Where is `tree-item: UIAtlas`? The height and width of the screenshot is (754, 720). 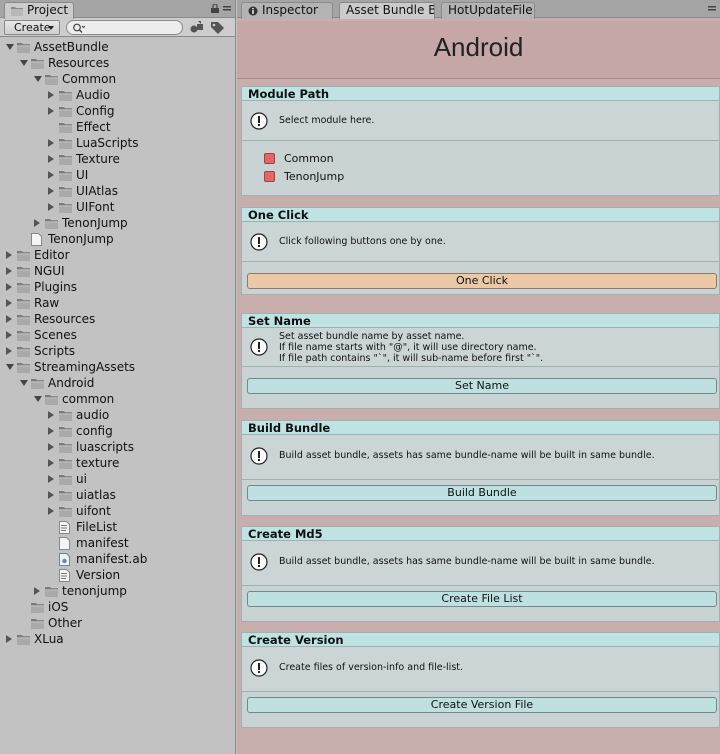
tree-item: UIAtlas is located at coordinates (117, 191).